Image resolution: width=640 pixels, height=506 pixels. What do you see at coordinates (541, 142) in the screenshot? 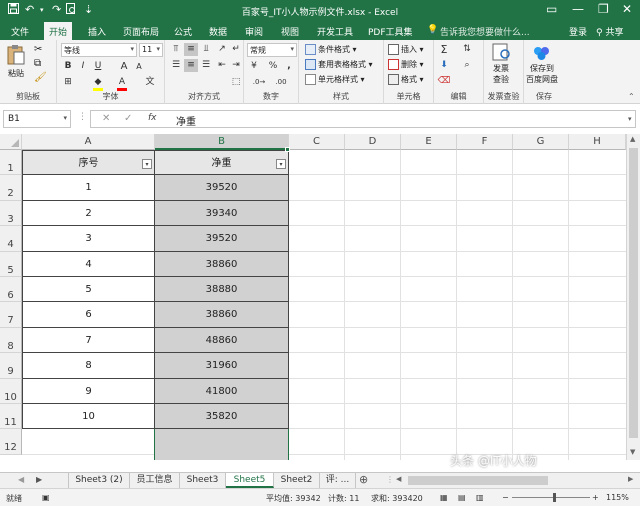
I see `column-header-g: G` at bounding box center [541, 142].